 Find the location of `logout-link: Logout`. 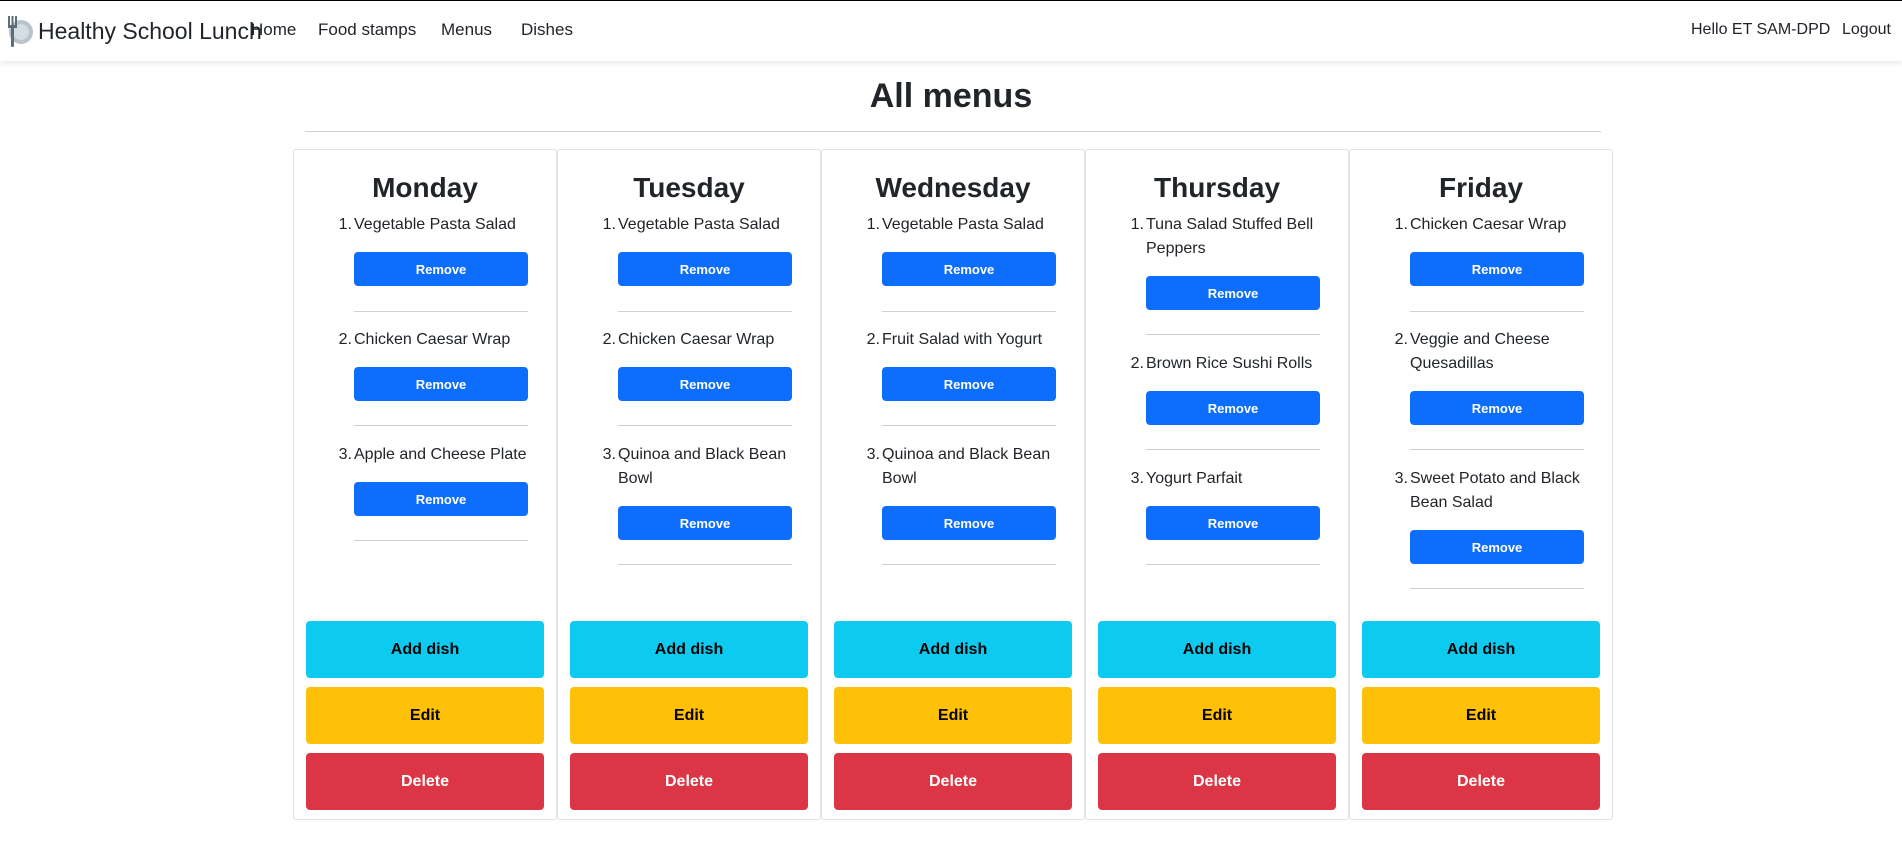

logout-link: Logout is located at coordinates (1866, 30).